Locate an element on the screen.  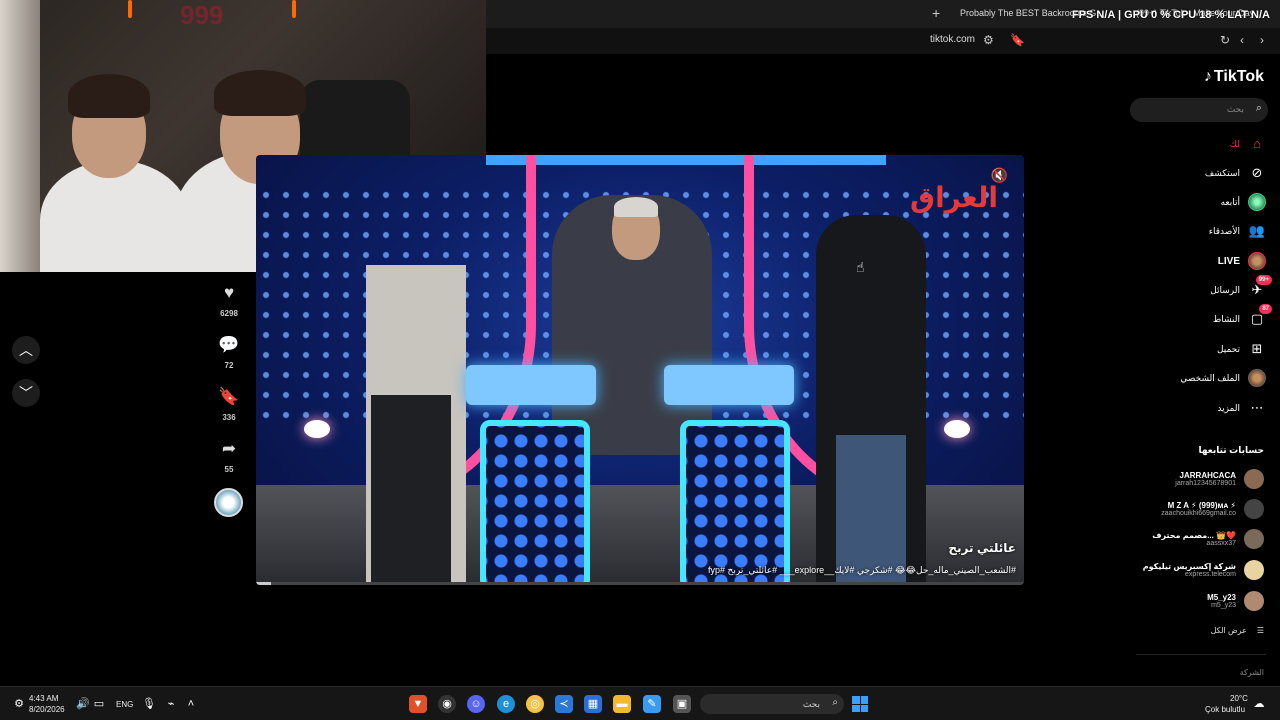
save-action: 🔖 336 is located at coordinates (229, 403).